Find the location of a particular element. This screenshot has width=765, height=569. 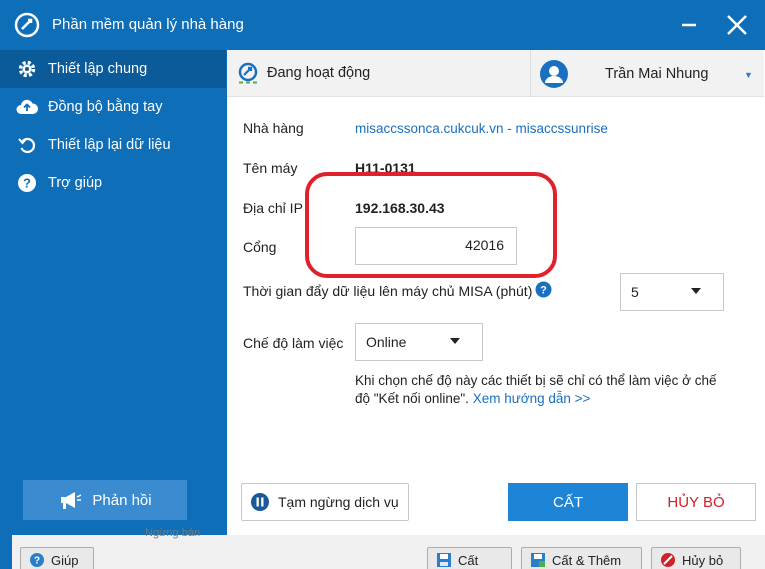

window-title: Phần mềm quản lý nhà hàng is located at coordinates (148, 24).